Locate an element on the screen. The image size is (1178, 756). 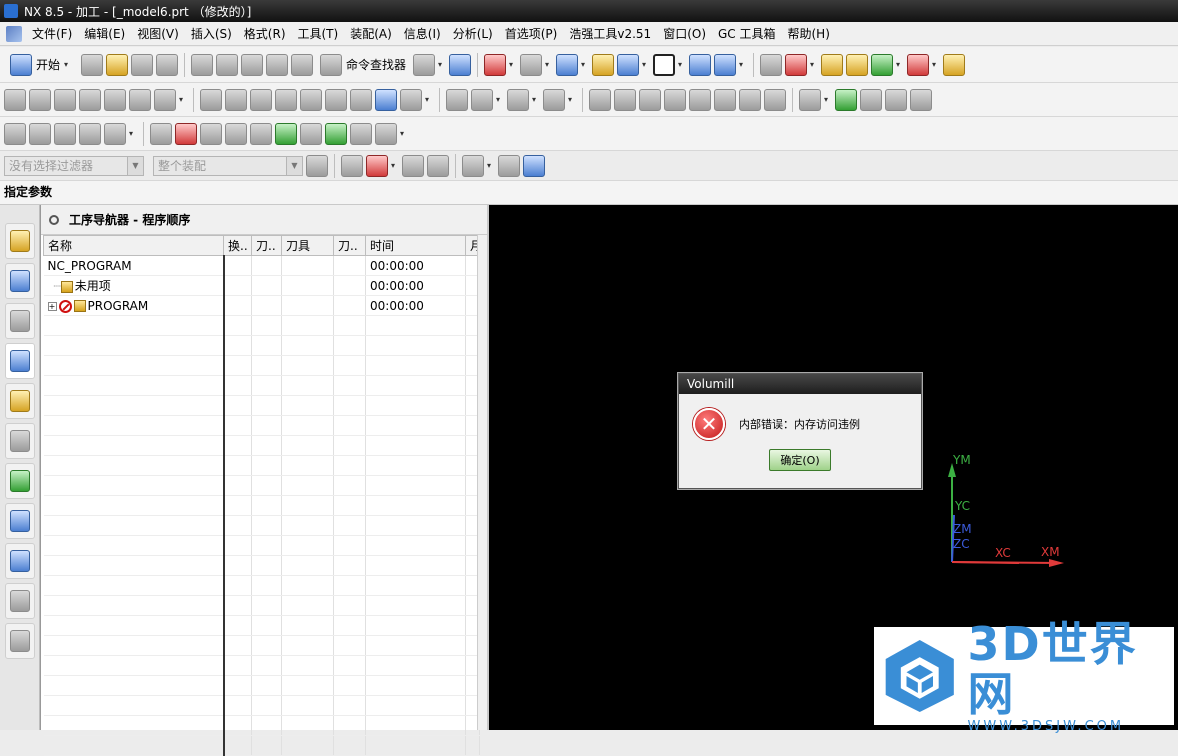
create-operation-icon is located at coordinates (115, 99).